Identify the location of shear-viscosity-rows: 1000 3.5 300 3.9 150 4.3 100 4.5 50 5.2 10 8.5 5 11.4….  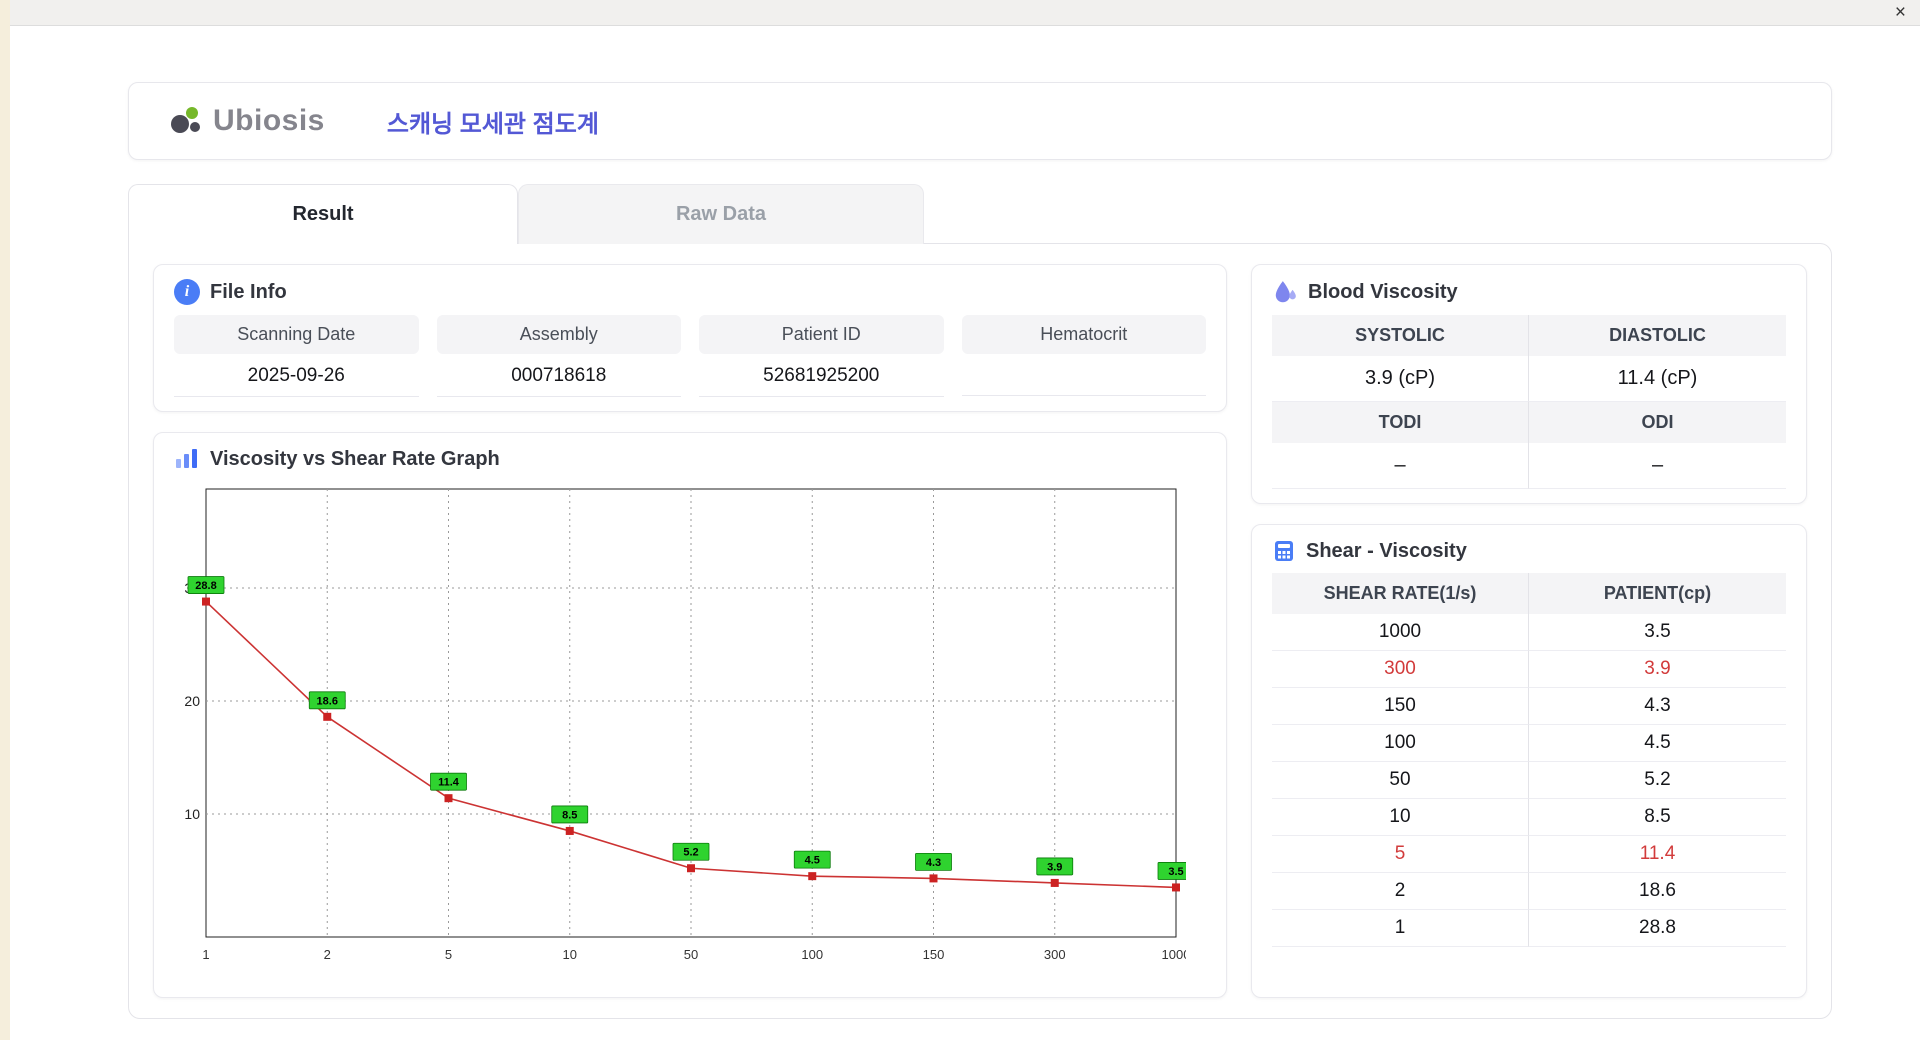
(1529, 780).